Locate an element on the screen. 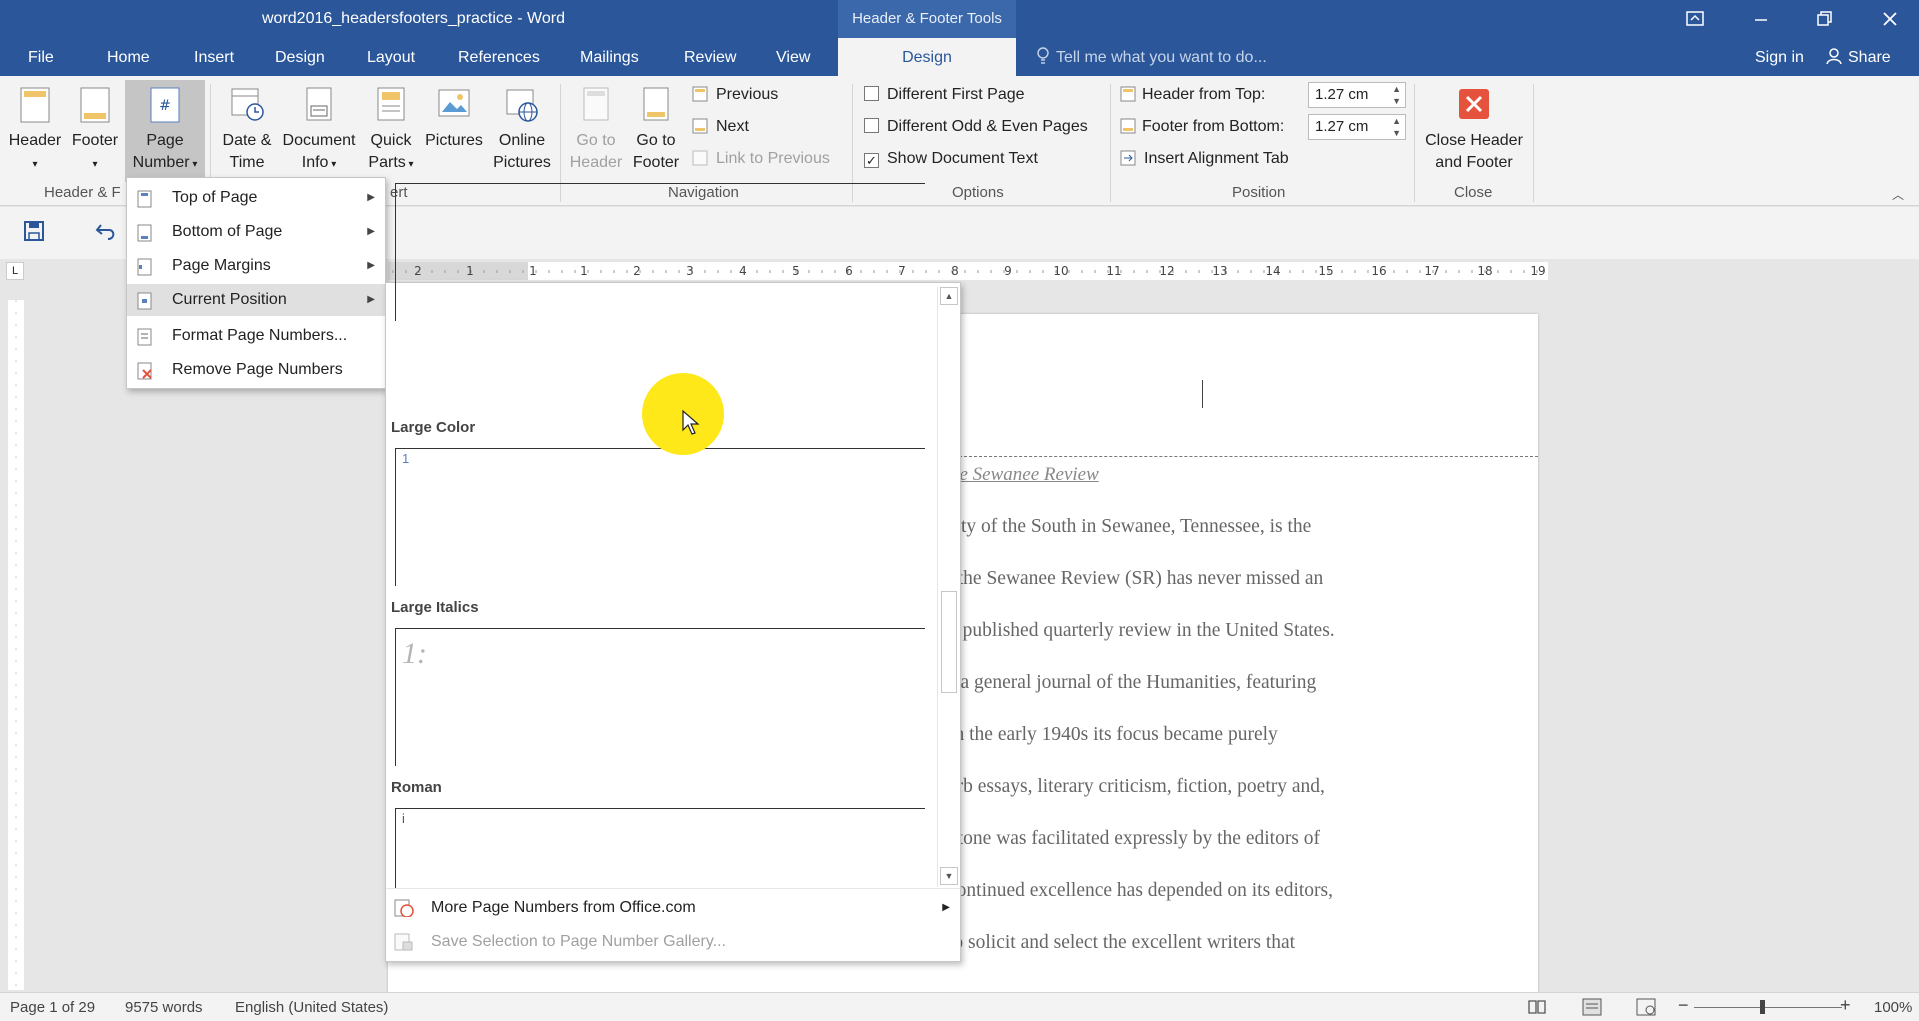  zoom-out-icon: − is located at coordinates (1683, 1005).